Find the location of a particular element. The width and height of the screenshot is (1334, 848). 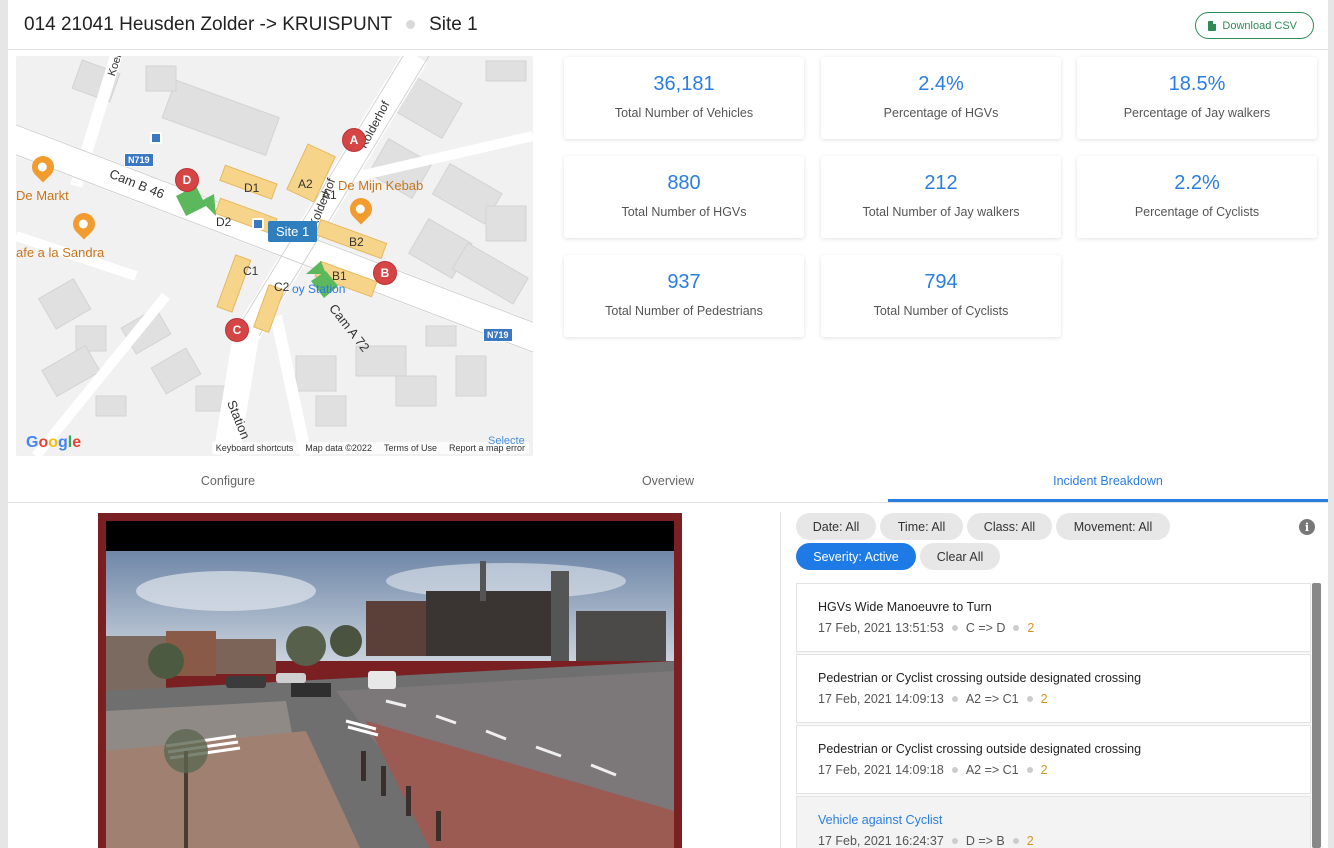

zone-label-a2: A2 is located at coordinates (305, 184).